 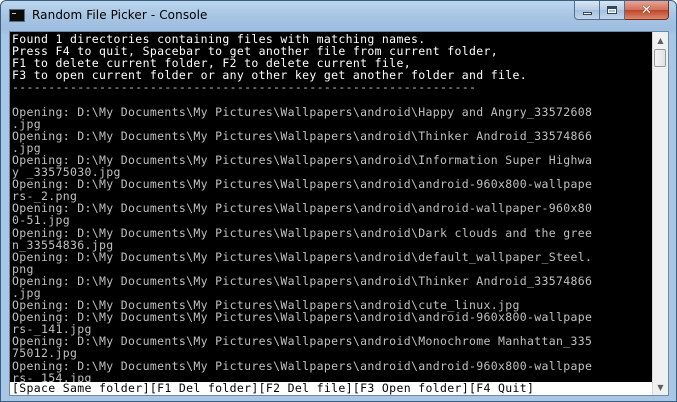 I want to click on close-button: ✕, so click(x=647, y=10).